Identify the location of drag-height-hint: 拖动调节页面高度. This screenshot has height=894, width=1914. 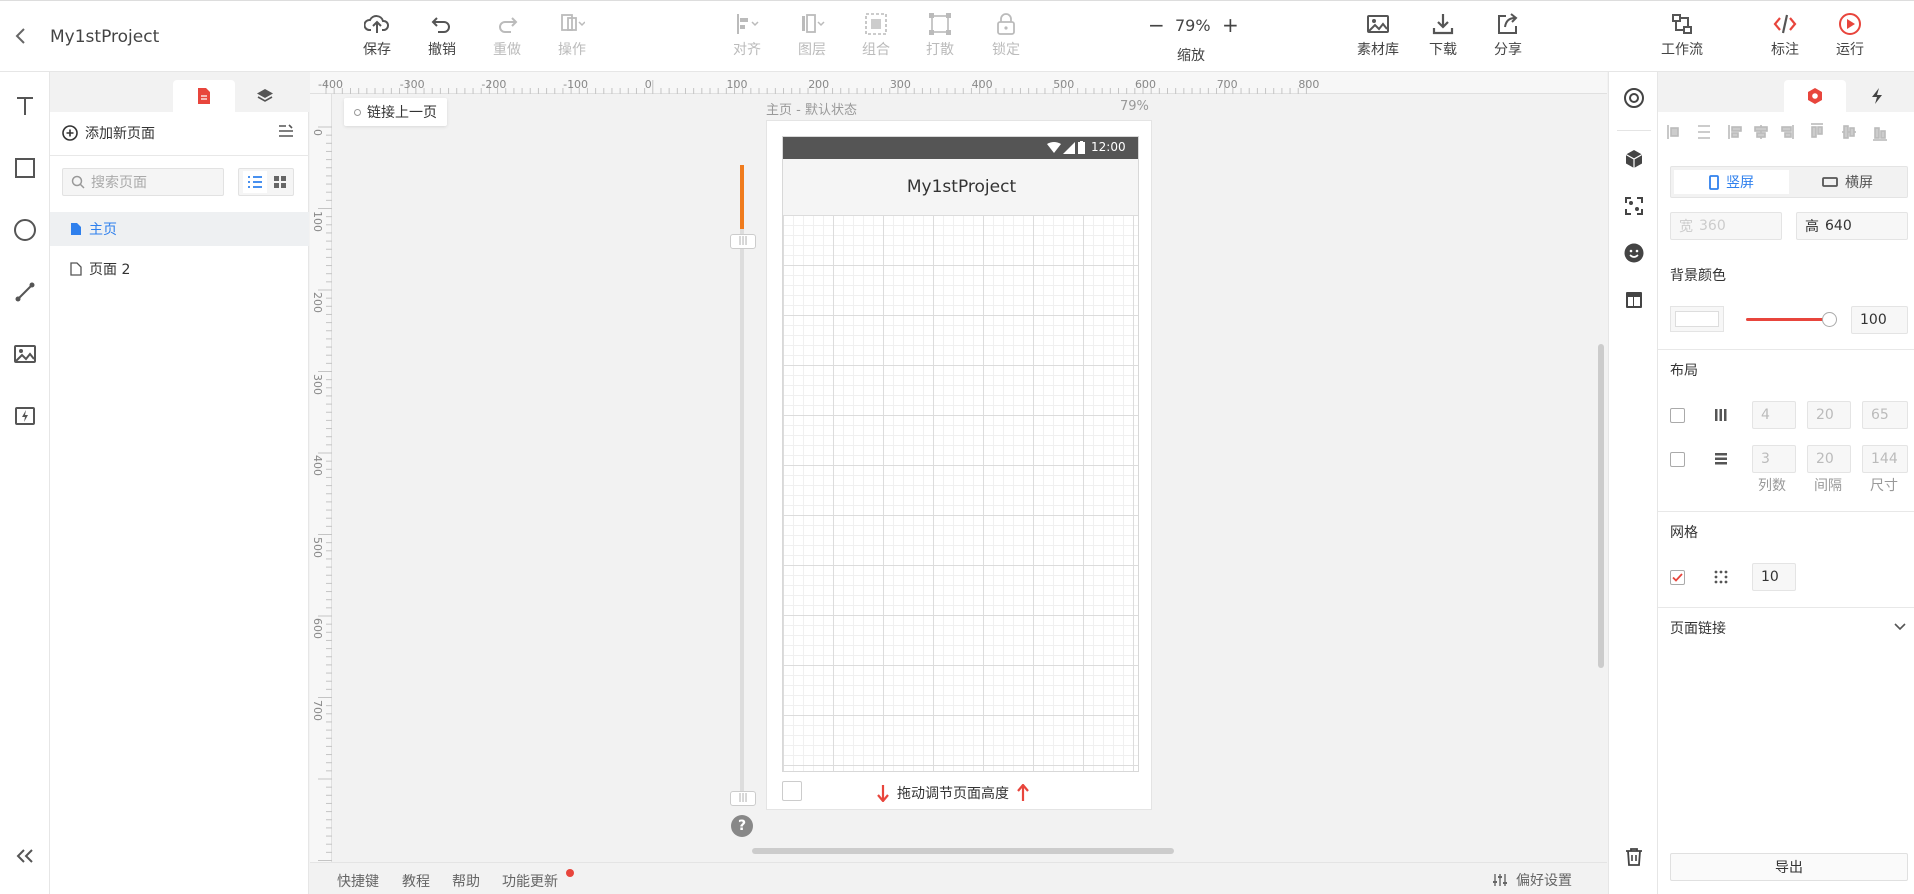
(953, 793).